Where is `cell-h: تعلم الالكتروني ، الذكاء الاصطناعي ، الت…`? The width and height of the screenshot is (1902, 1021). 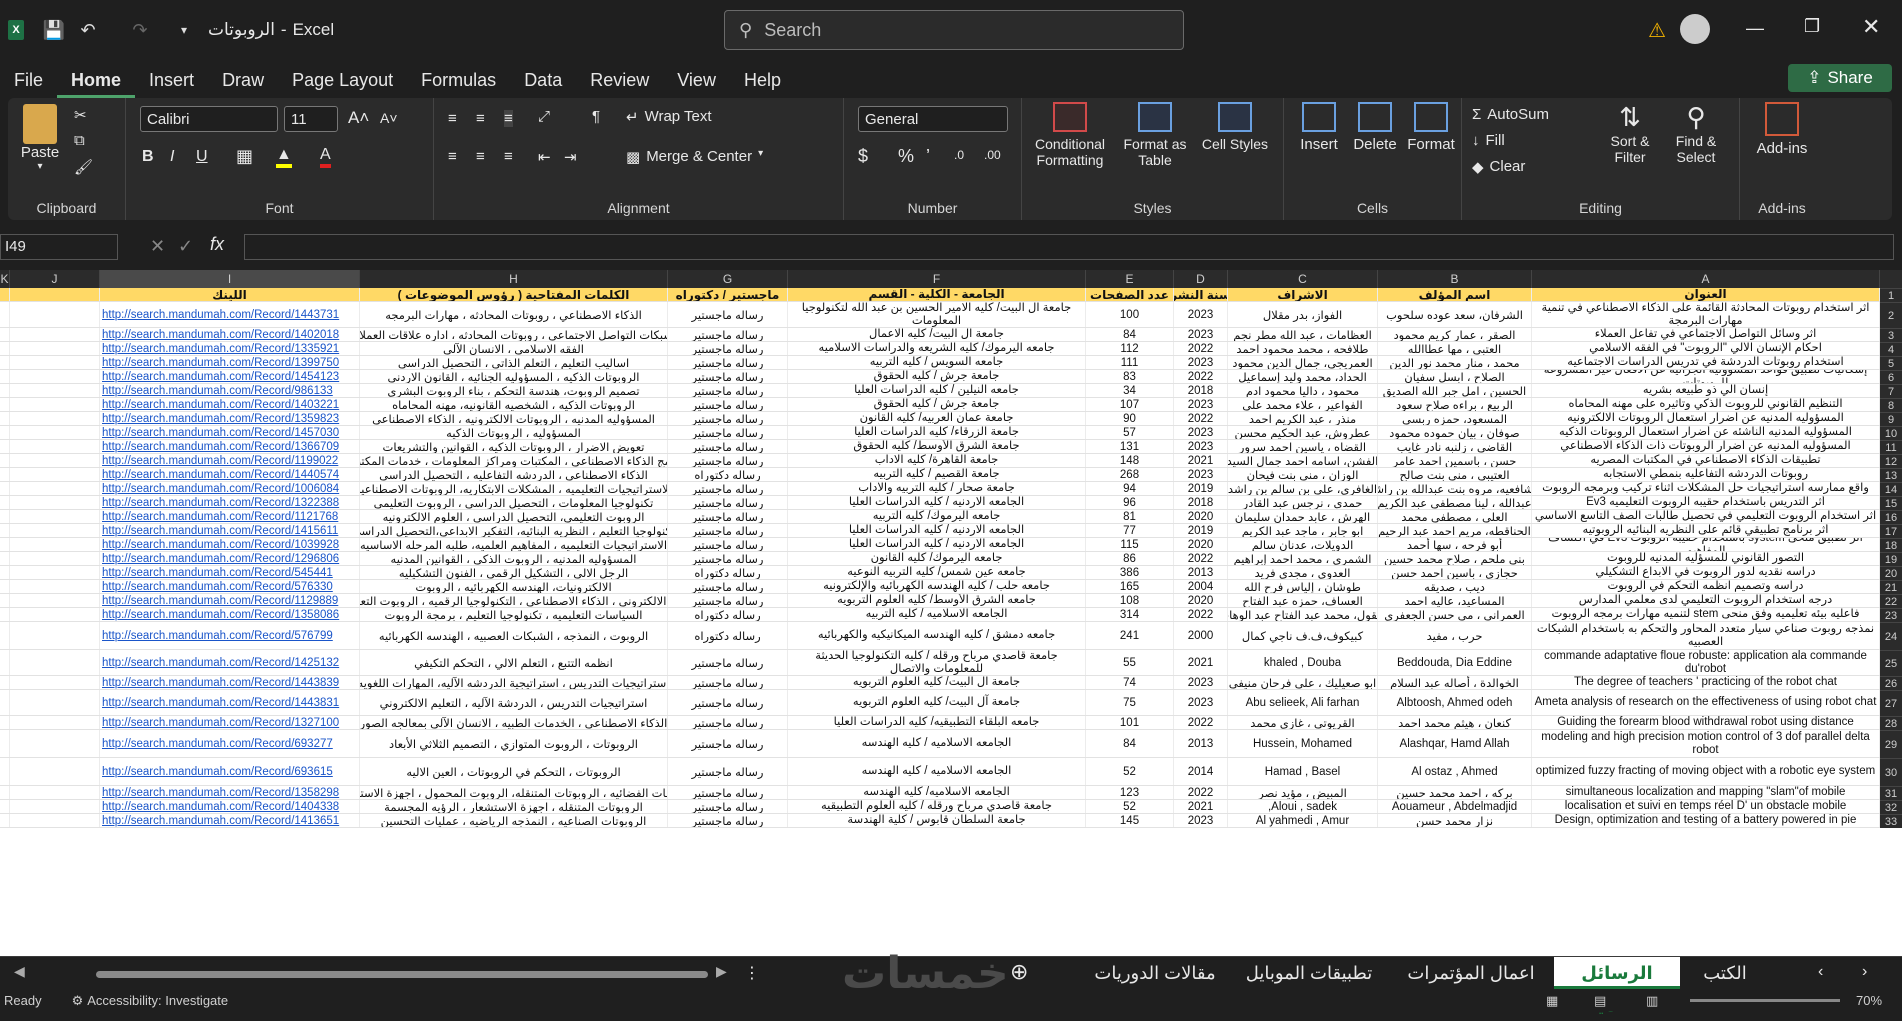 cell-h: تعلم الالكتروني ، الذكاء الاصطناعي ، الت… is located at coordinates (514, 600).